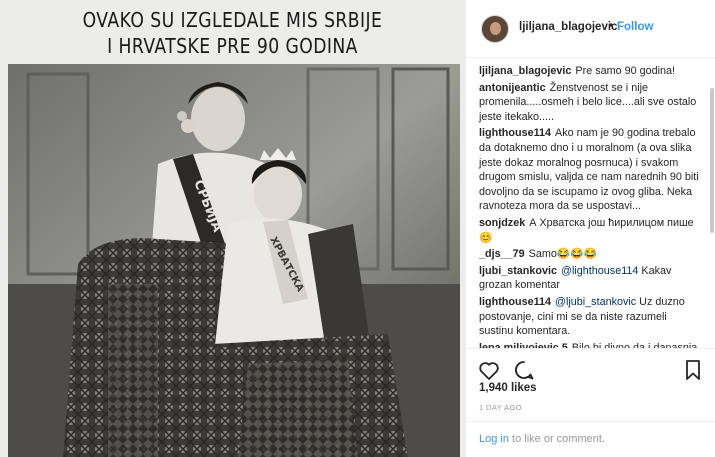 The height and width of the screenshot is (457, 715). Describe the element at coordinates (693, 370) in the screenshot. I see `bookmark-icon` at that location.